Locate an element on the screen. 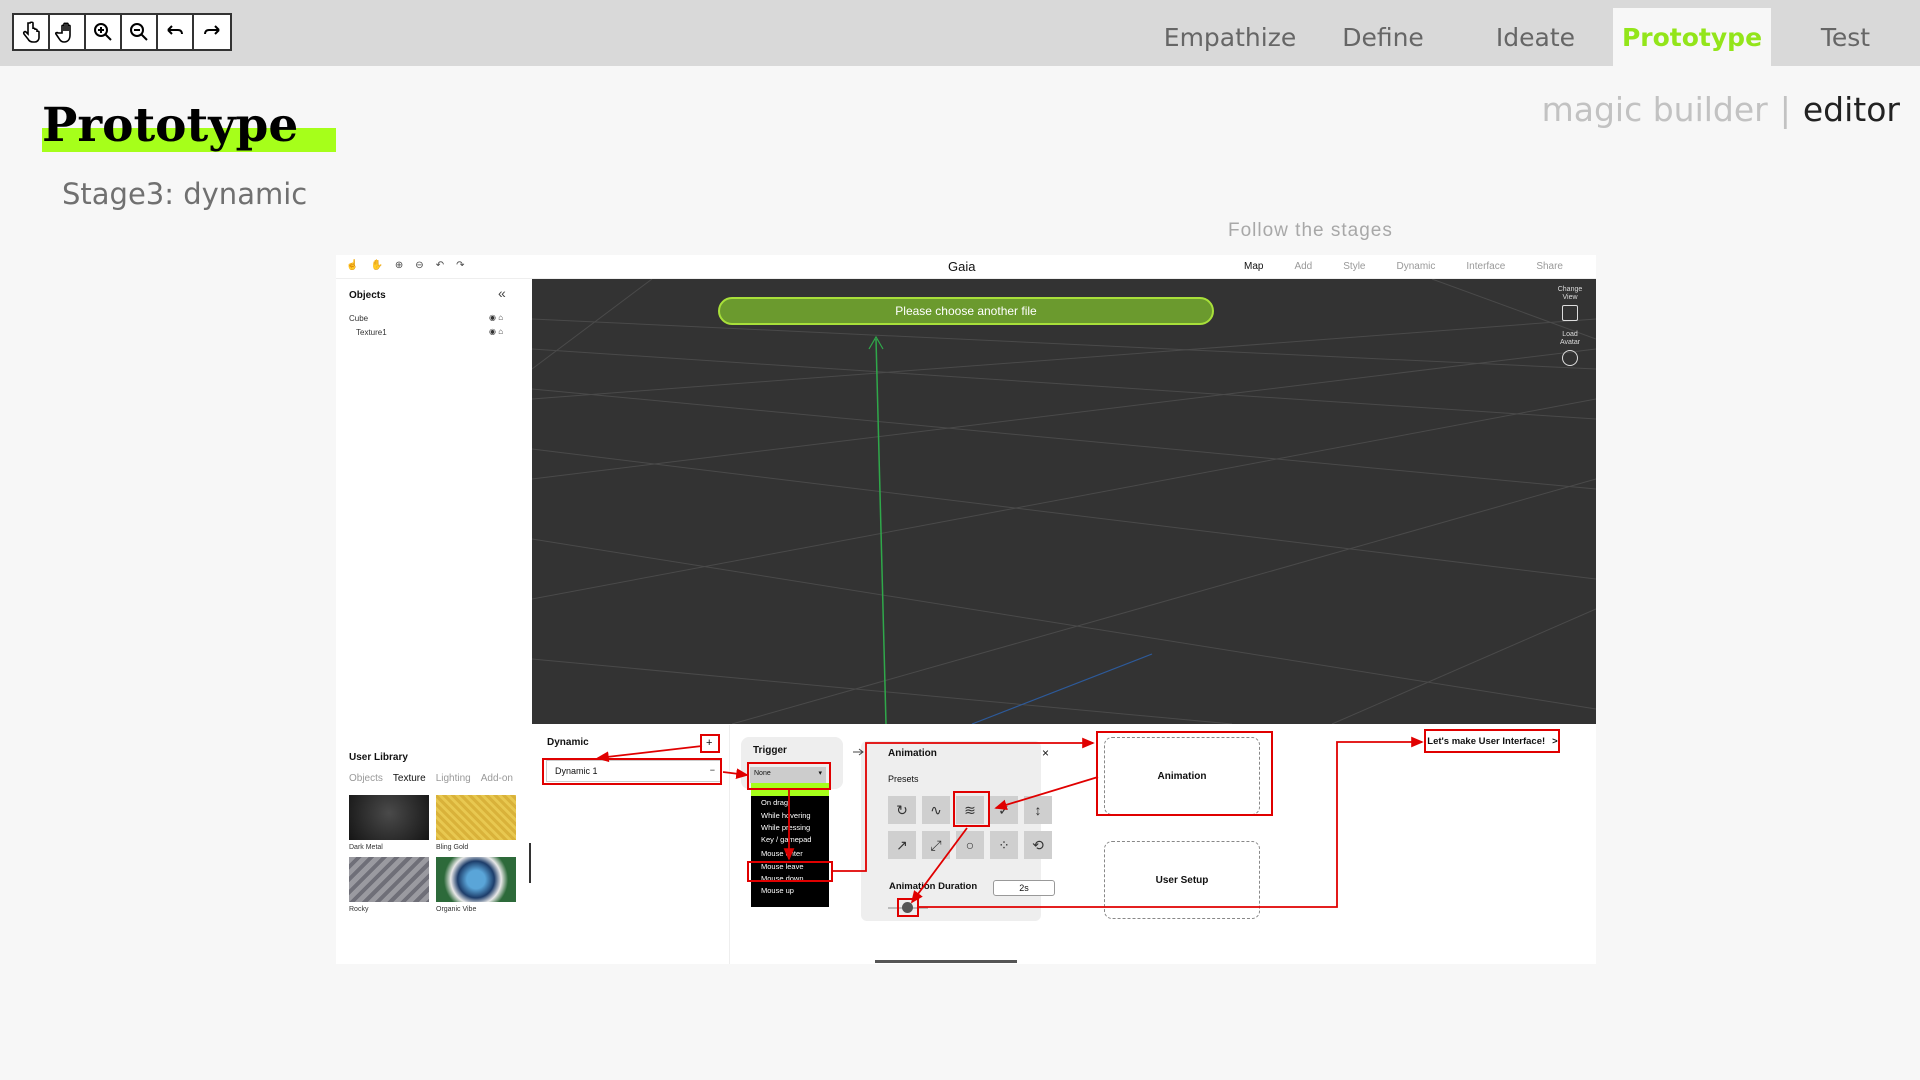 This screenshot has height=1080, width=1920. nav-map: Map is located at coordinates (1253, 266).